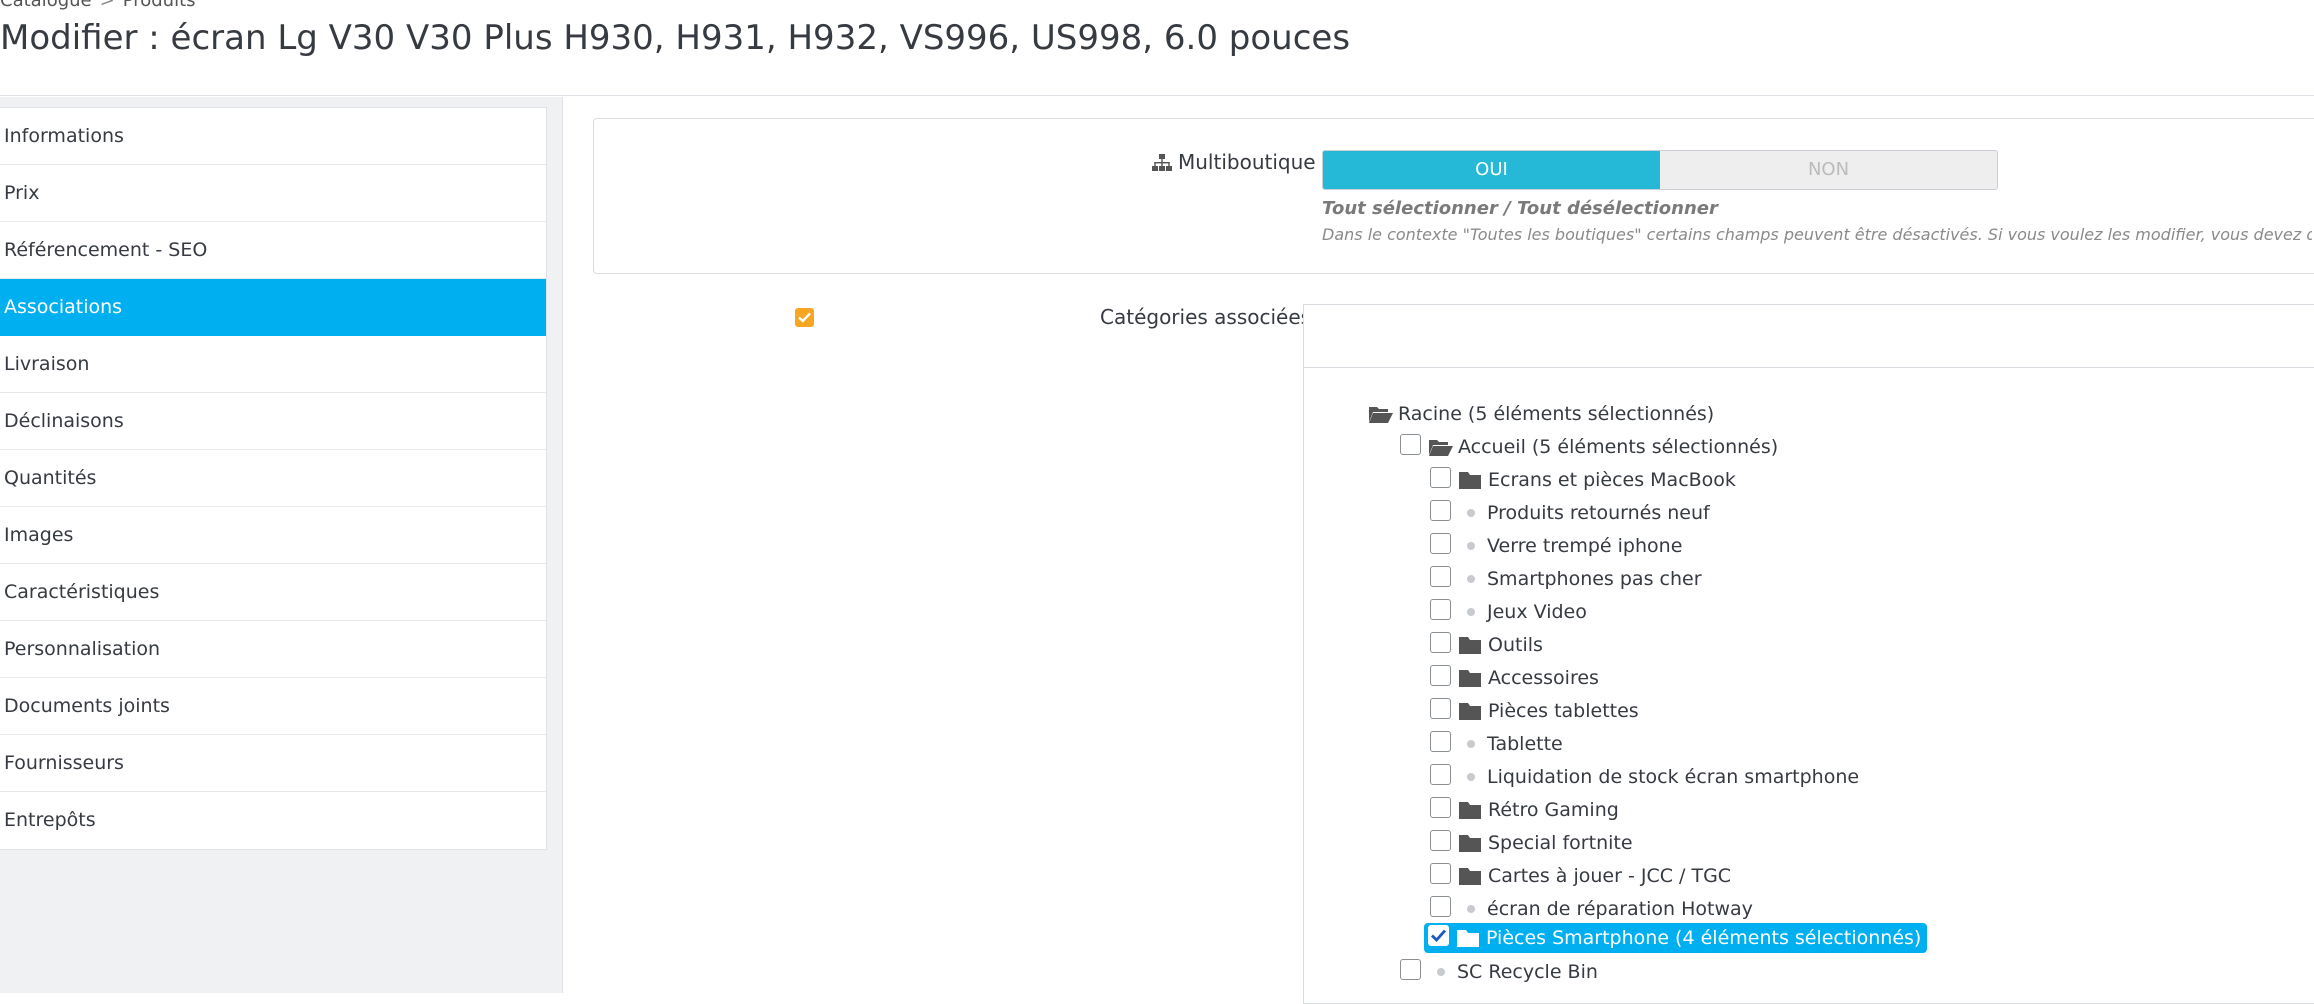  What do you see at coordinates (273, 193) in the screenshot?
I see `sidebar-item-prix: Prix` at bounding box center [273, 193].